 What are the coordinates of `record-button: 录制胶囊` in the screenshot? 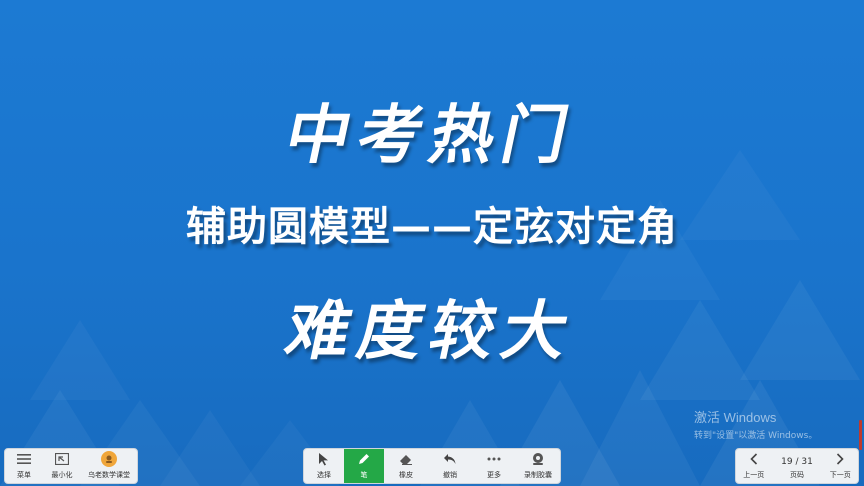 It's located at (538, 466).